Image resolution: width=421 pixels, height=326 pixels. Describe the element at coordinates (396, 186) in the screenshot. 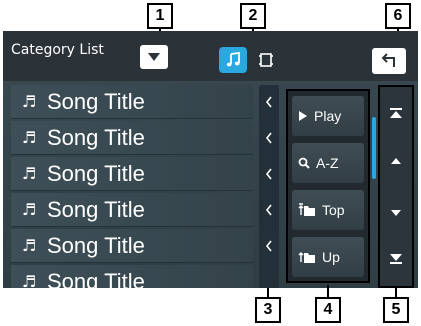

I see `scroll-panel` at that location.